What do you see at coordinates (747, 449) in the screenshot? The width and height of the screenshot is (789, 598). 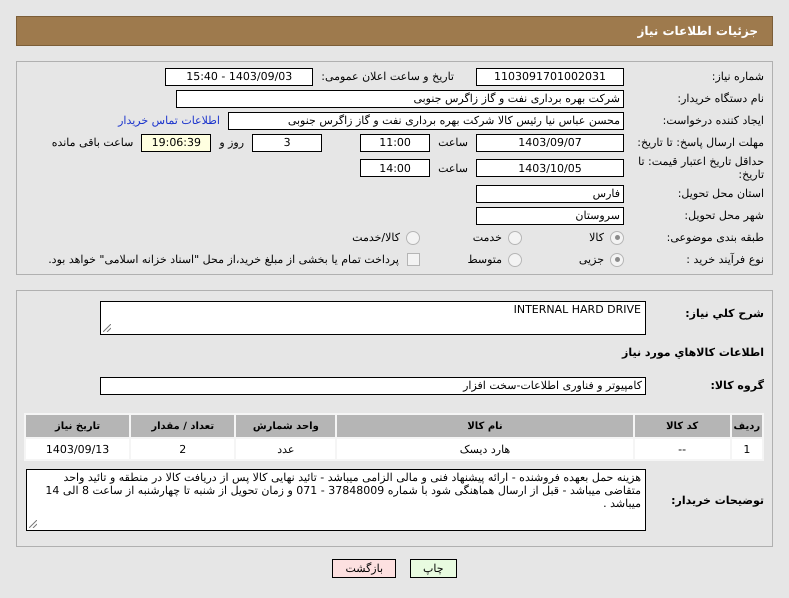 I see `table-cell: 1` at bounding box center [747, 449].